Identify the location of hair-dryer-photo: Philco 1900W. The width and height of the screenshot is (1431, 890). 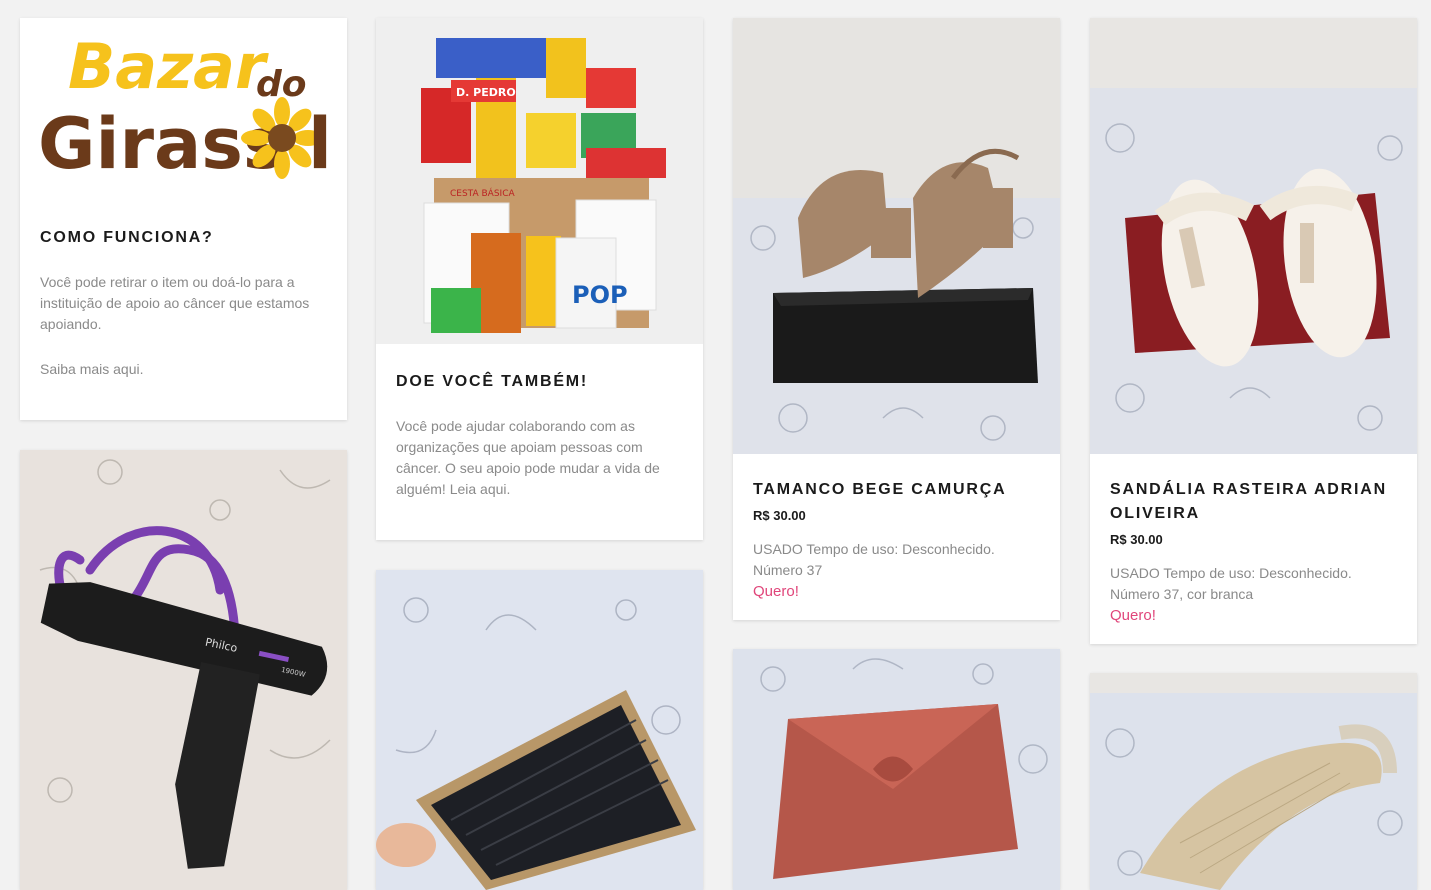
(183, 670).